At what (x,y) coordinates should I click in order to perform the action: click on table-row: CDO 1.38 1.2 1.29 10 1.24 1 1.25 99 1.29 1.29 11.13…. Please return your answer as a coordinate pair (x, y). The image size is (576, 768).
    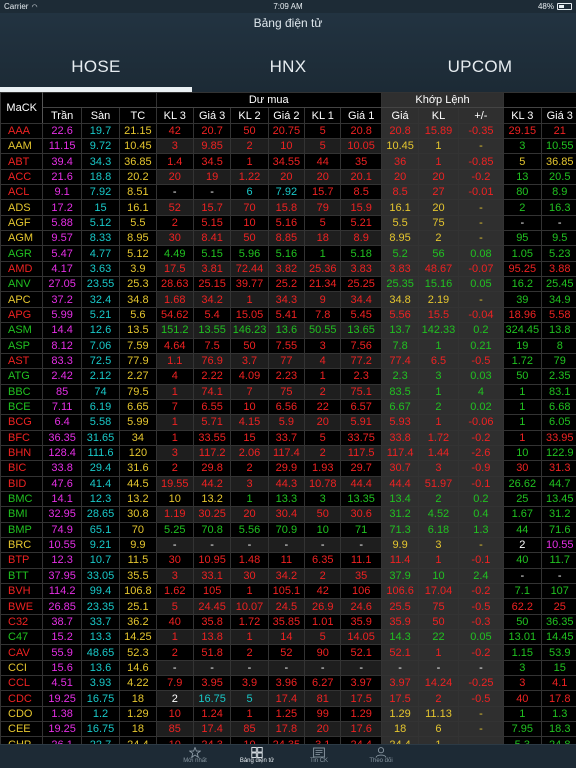
    Looking at the image, I should click on (288, 714).